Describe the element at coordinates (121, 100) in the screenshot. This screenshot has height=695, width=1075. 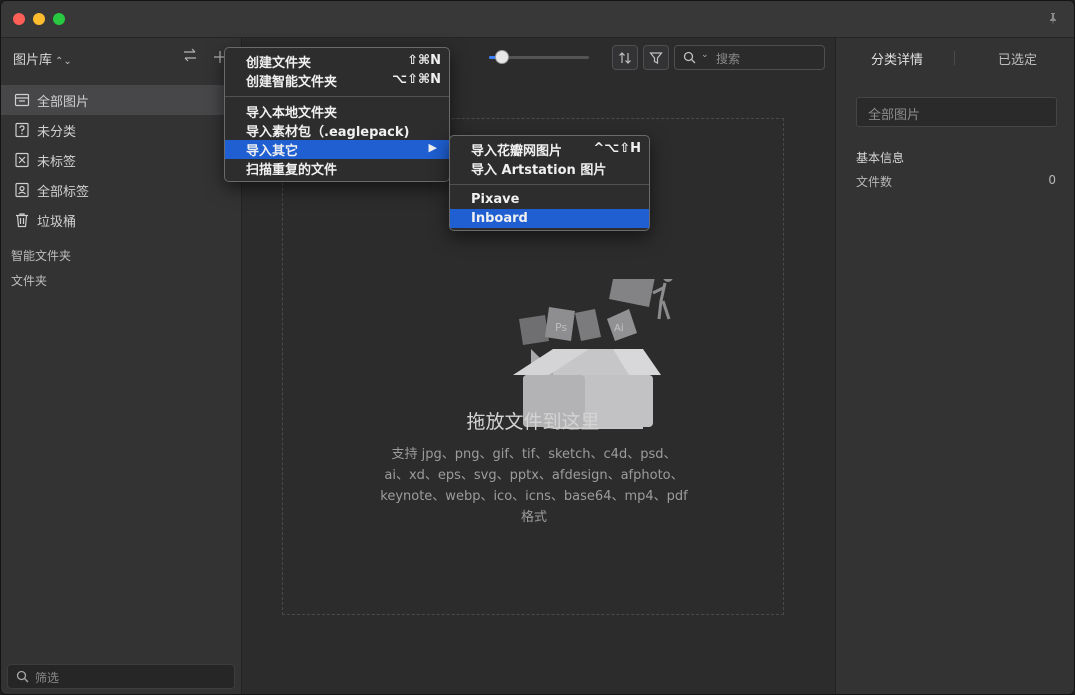
I see `sidebar-item-all-images: 全部图片` at that location.